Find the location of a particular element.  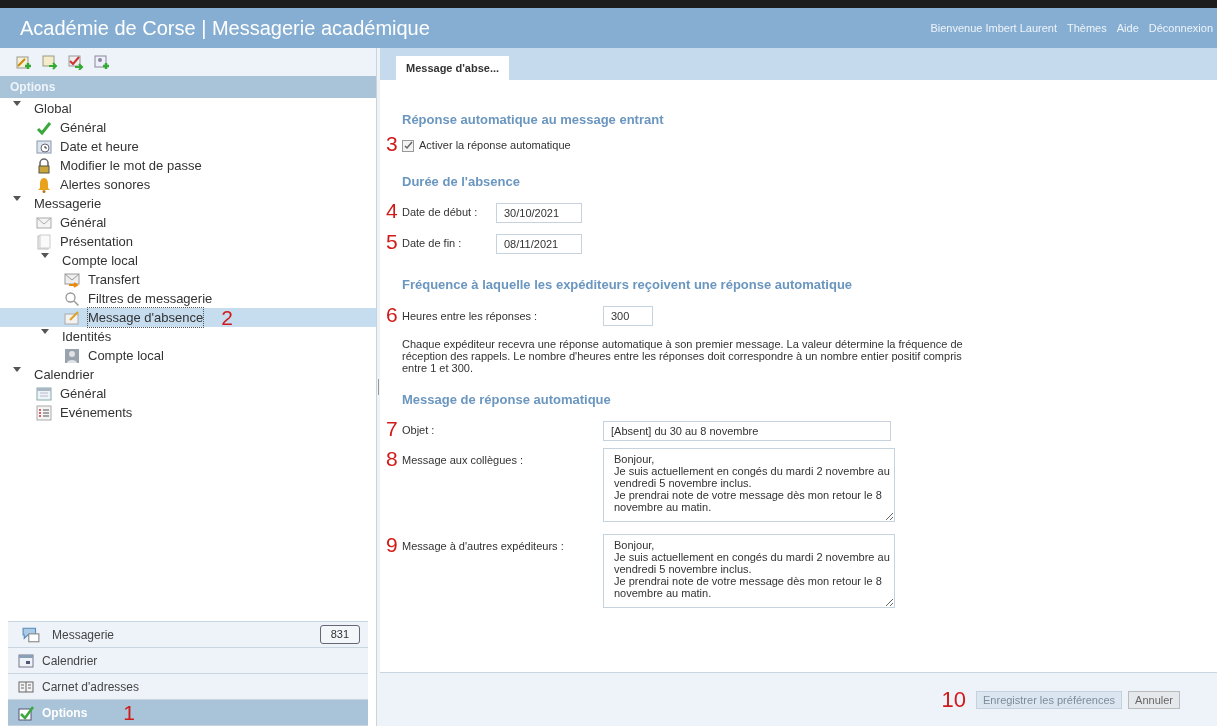

nav-item: Carnet d'adresses is located at coordinates (188, 687).